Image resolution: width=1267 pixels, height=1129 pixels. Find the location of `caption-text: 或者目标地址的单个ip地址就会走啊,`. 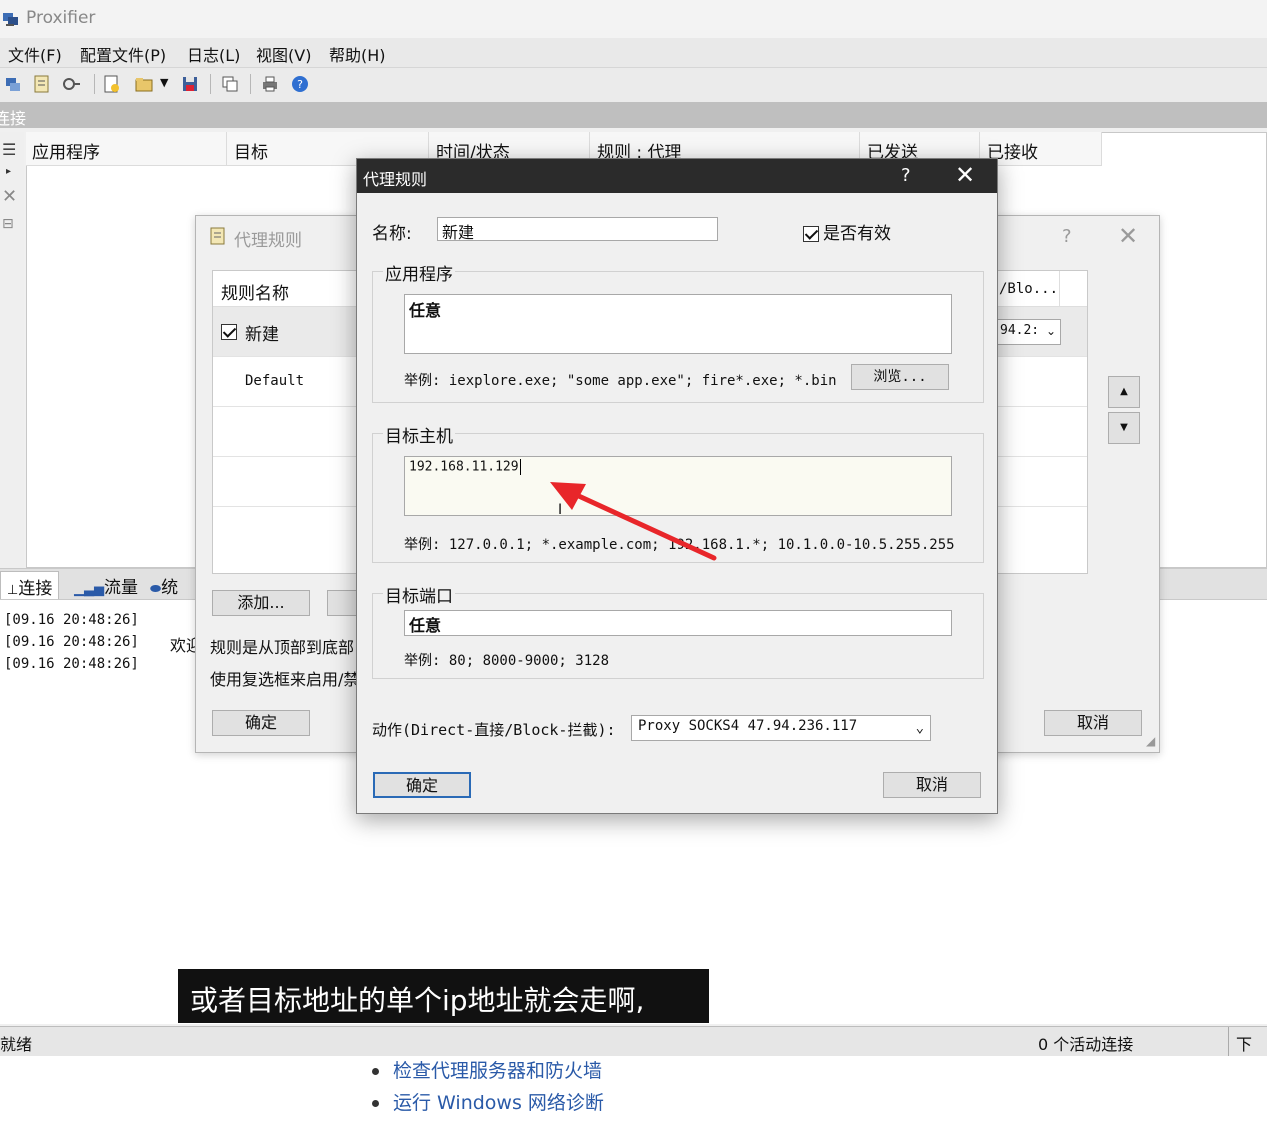

caption-text: 或者目标地址的单个ip地址就会走啊, is located at coordinates (417, 1000).